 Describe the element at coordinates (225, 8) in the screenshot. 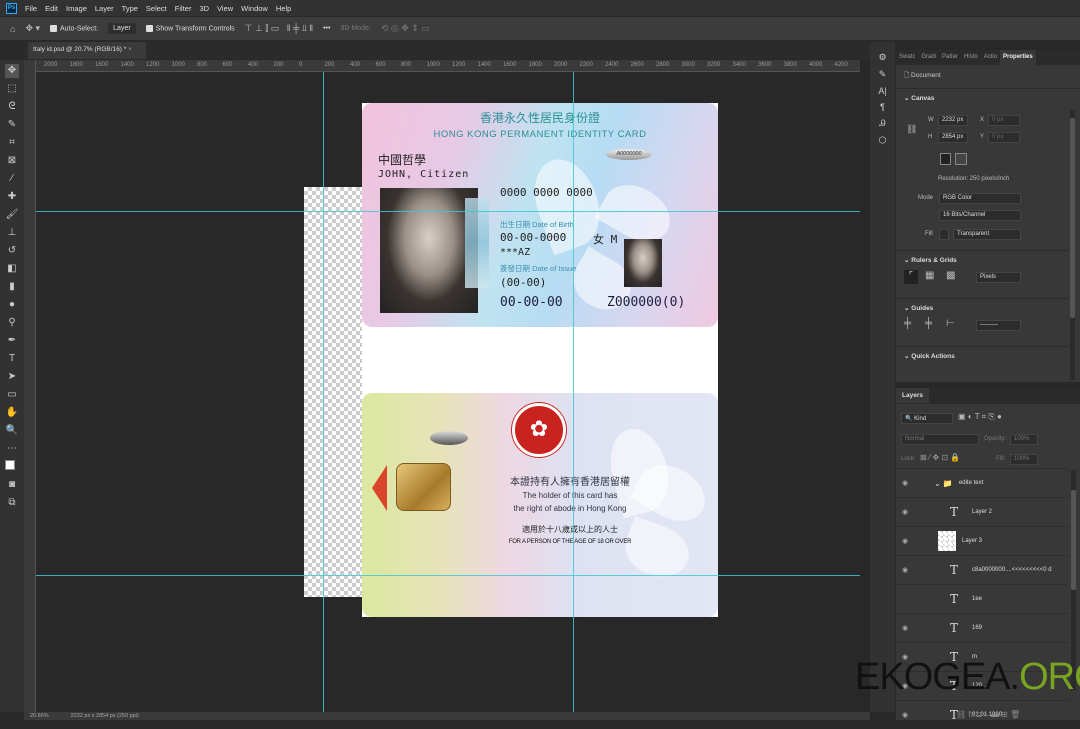

I see `menu-view: View` at that location.